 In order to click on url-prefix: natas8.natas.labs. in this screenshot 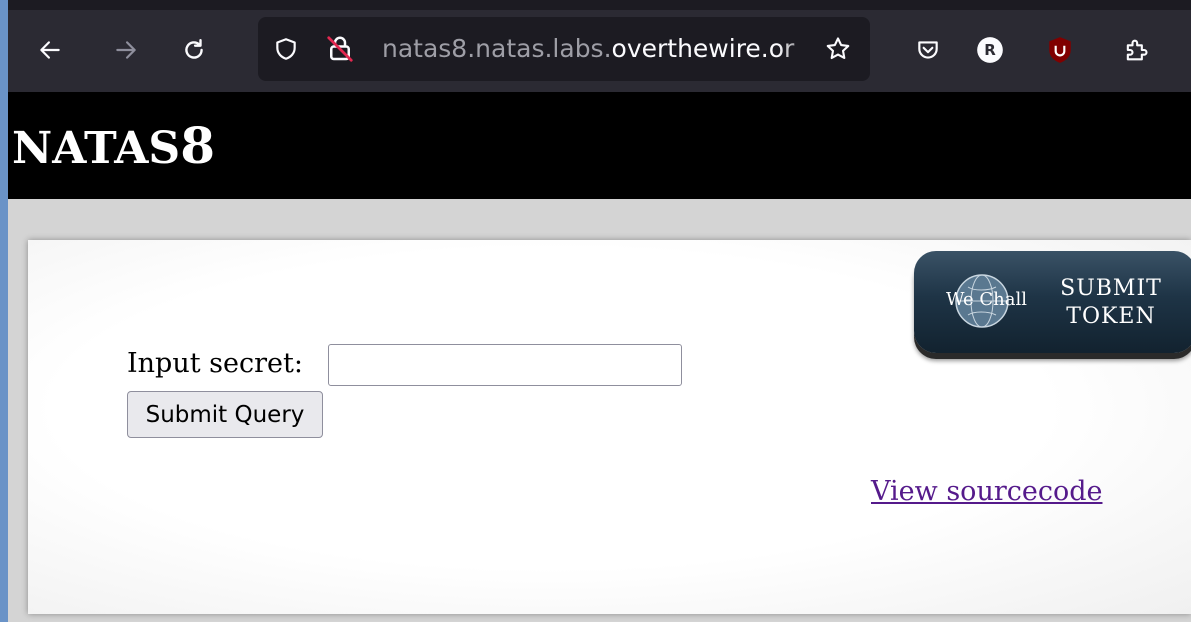, I will do `click(497, 48)`.